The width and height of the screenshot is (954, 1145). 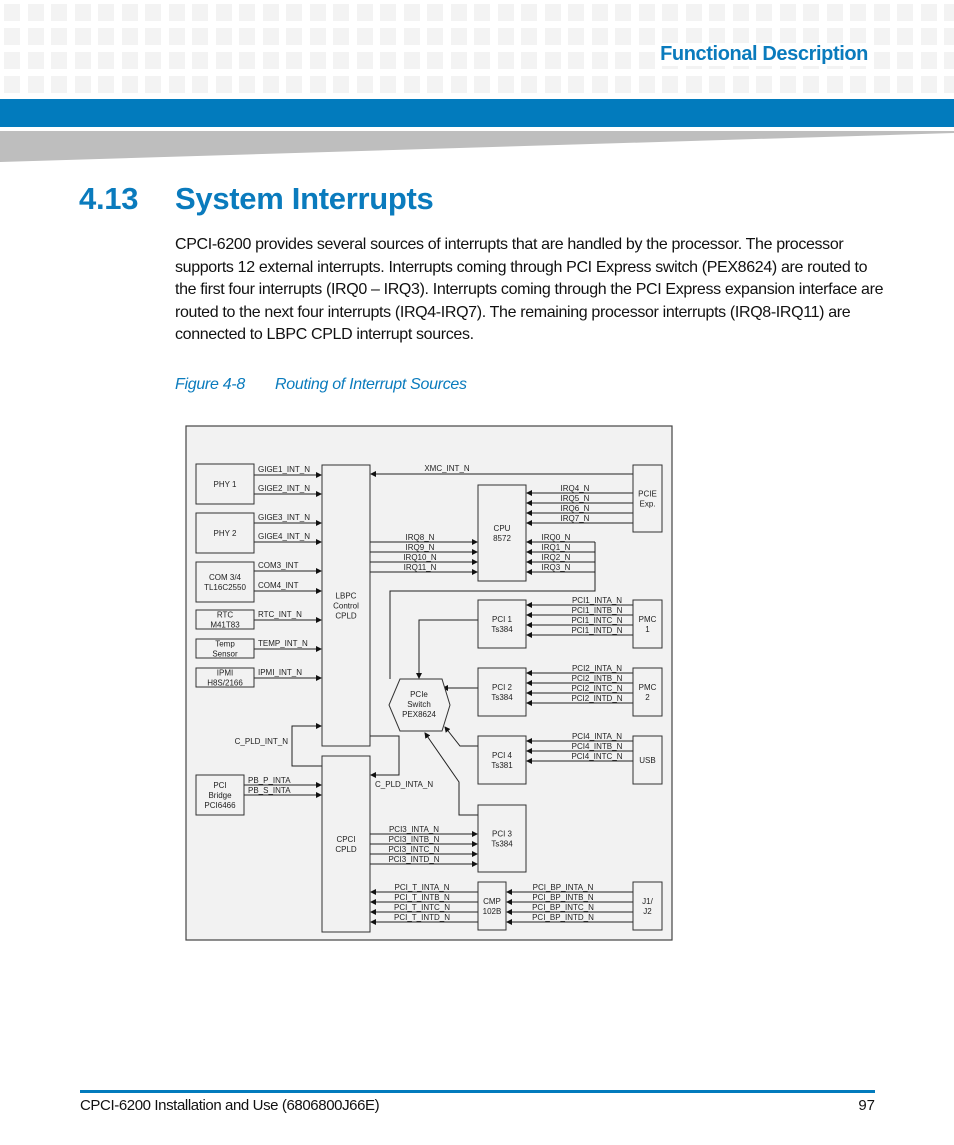 What do you see at coordinates (284, 469) in the screenshot?
I see `interrupt-signal-label: GIGE1_INT_N` at bounding box center [284, 469].